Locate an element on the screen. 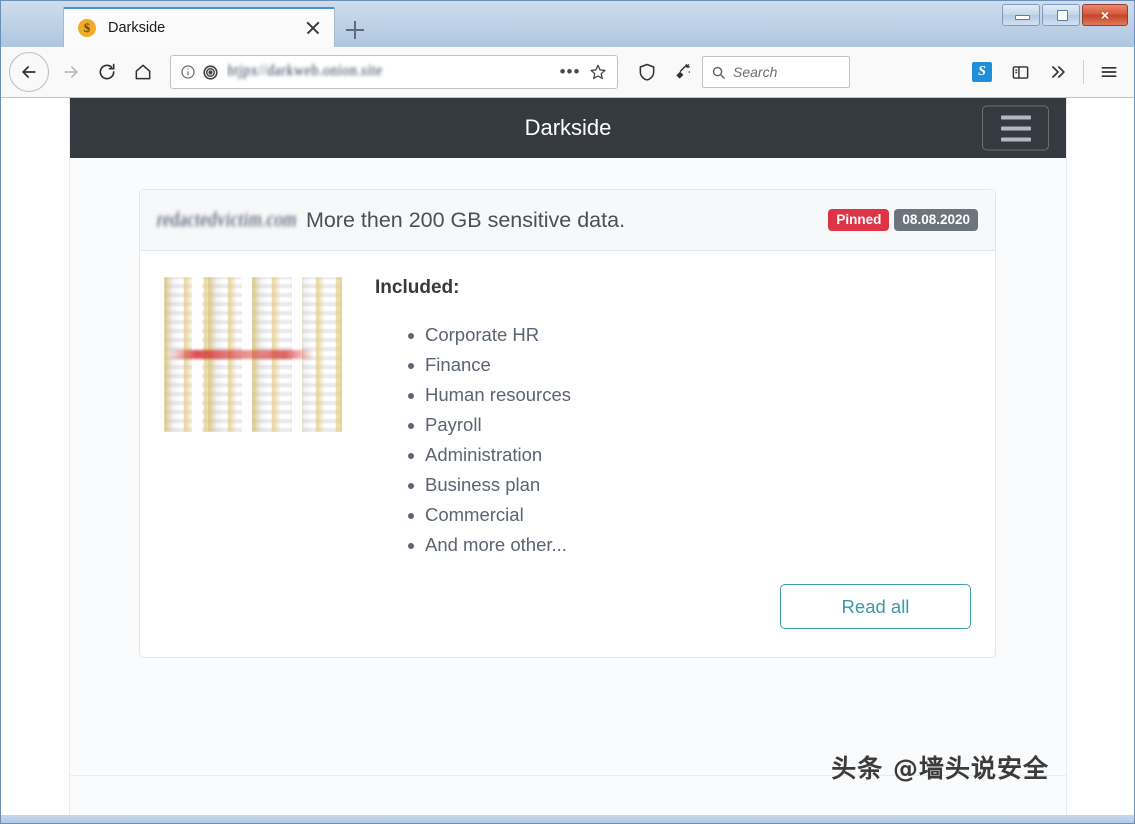  censored-screenshot-thumbnail is located at coordinates (253, 354).